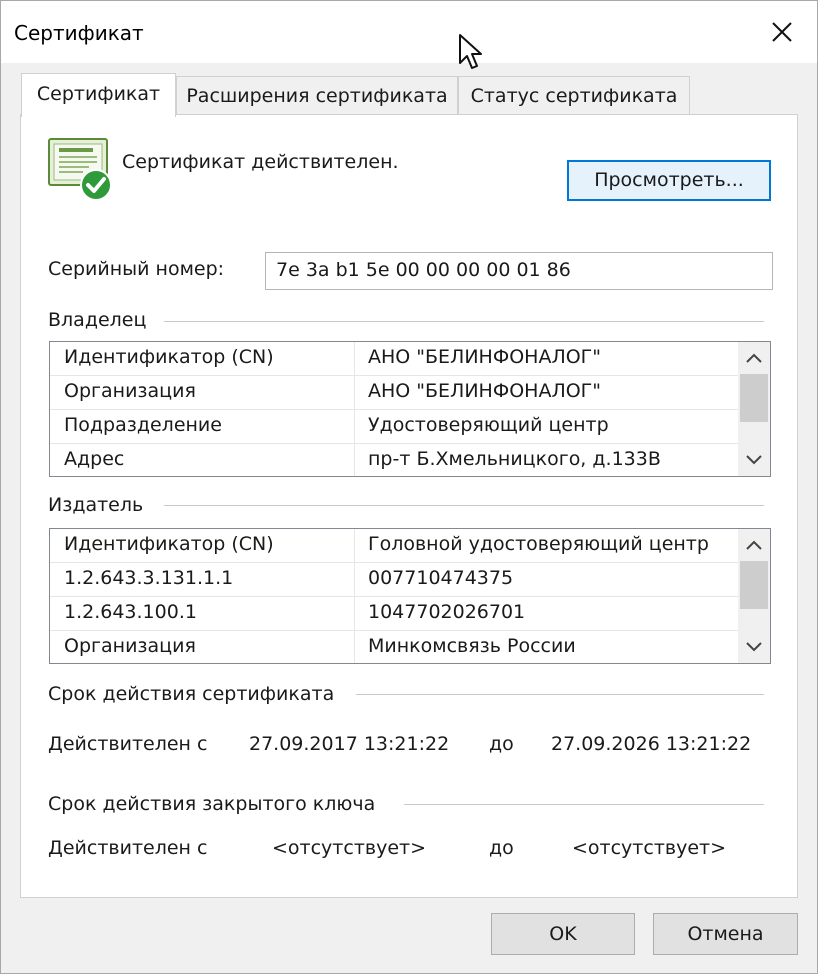  I want to click on title-bar: Сертификат, so click(409, 32).